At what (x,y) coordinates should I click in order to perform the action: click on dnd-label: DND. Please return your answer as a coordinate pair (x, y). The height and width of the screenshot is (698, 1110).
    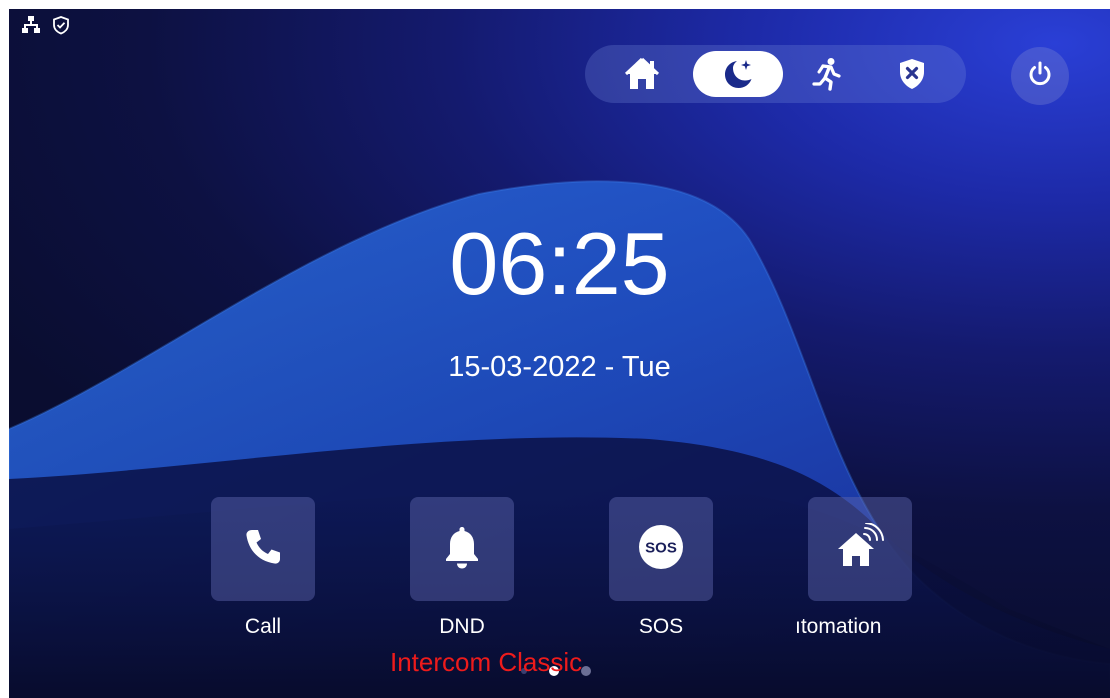
    Looking at the image, I should click on (462, 626).